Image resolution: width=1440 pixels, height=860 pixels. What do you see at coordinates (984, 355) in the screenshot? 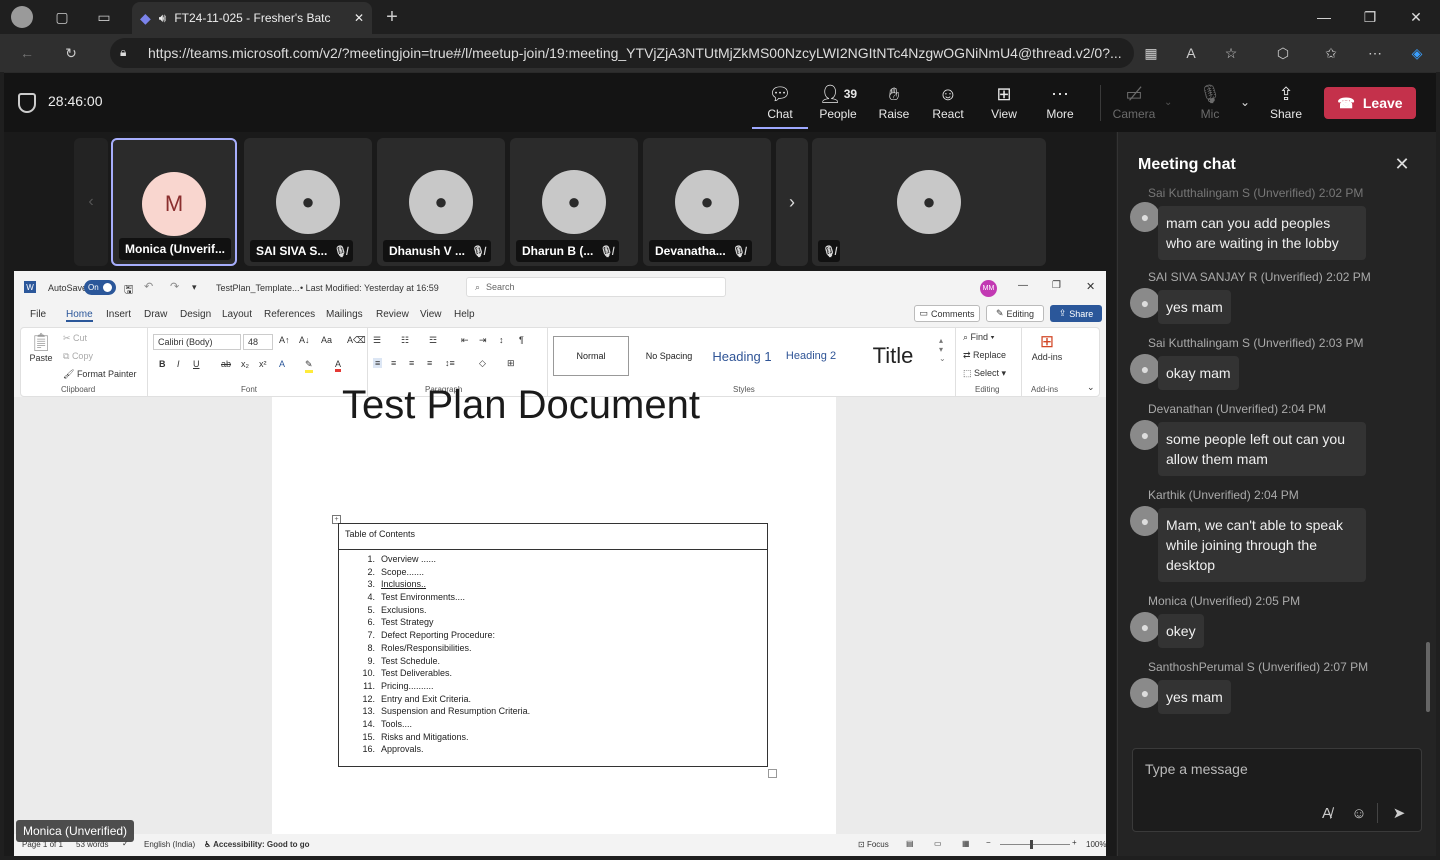
I see `replace-button: ⇄ Replace` at bounding box center [984, 355].